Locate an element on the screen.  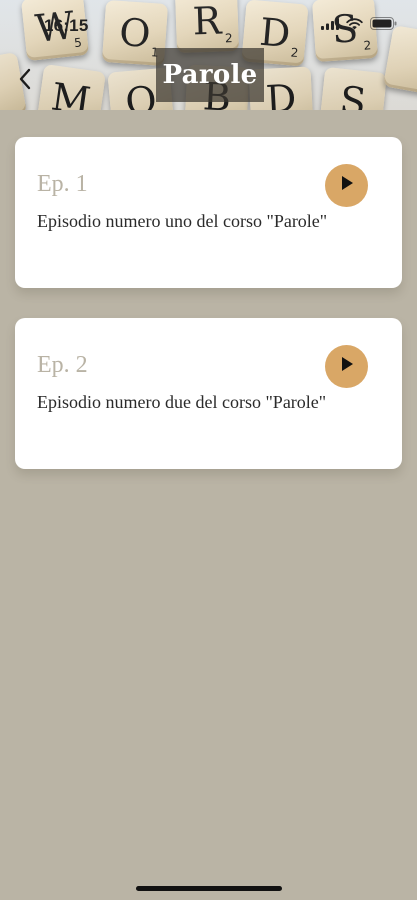
page-title-box: Parole is located at coordinates (210, 75).